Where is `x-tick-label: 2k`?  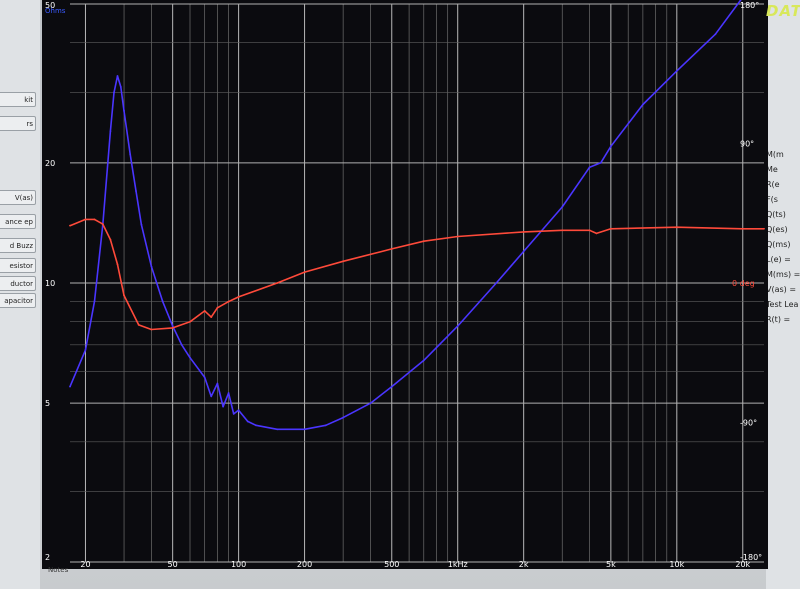 x-tick-label: 2k is located at coordinates (524, 564).